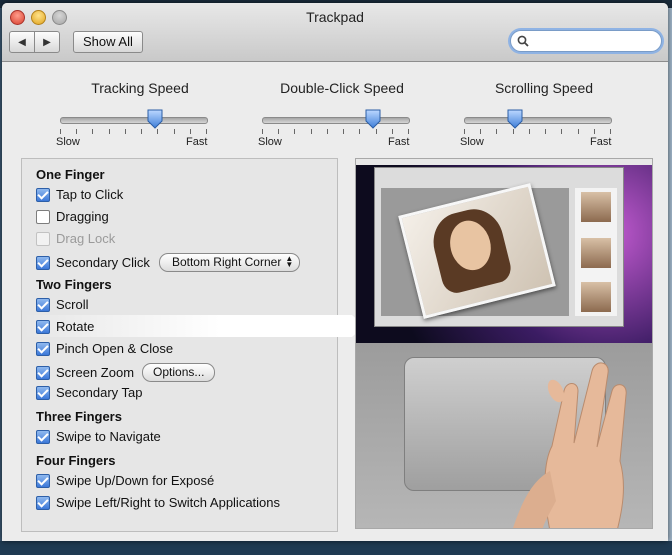 Image resolution: width=672 pixels, height=555 pixels. I want to click on gesture-row: Pinch Open & Close, so click(104, 348).